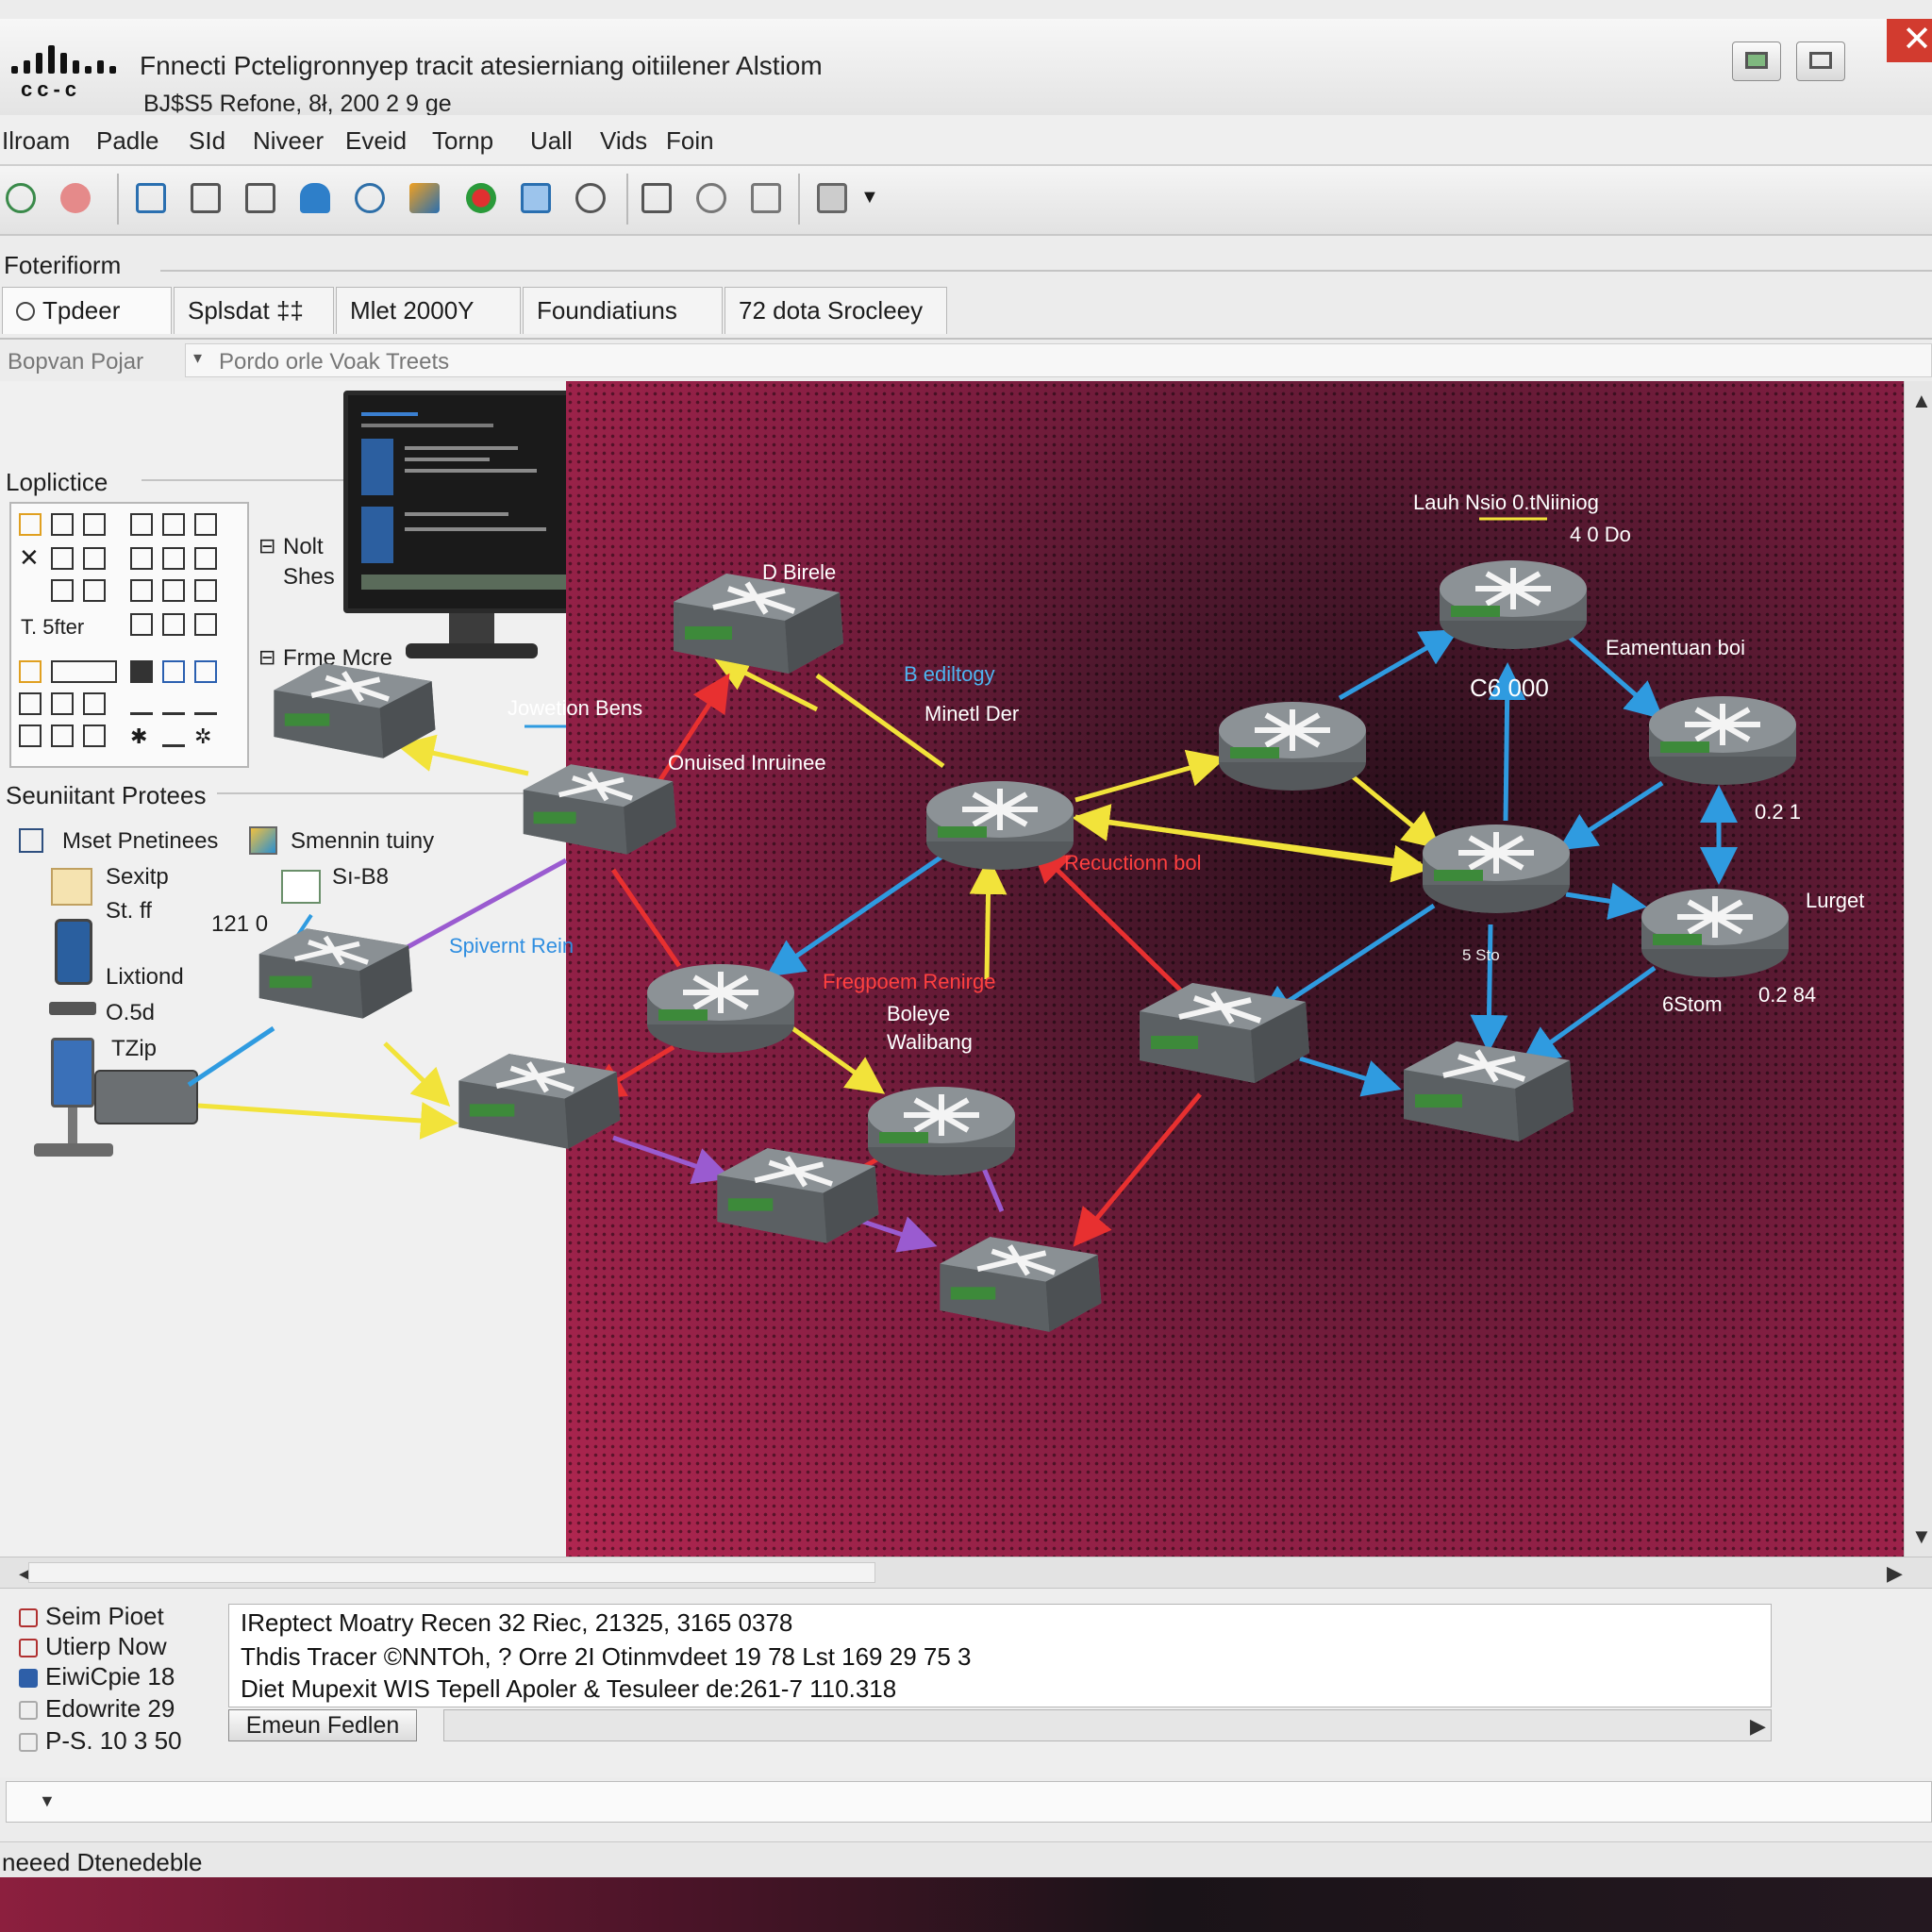 This screenshot has height=1932, width=1932. Describe the element at coordinates (113, 1741) in the screenshot. I see `console-side-label: P-S. 10 3 50` at that location.